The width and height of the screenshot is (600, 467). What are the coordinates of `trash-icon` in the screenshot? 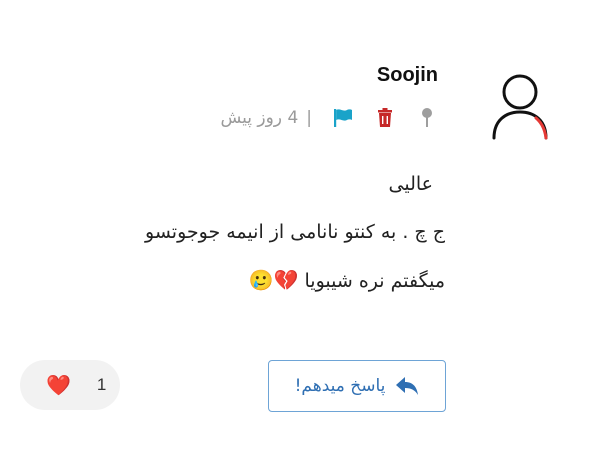 It's located at (385, 118).